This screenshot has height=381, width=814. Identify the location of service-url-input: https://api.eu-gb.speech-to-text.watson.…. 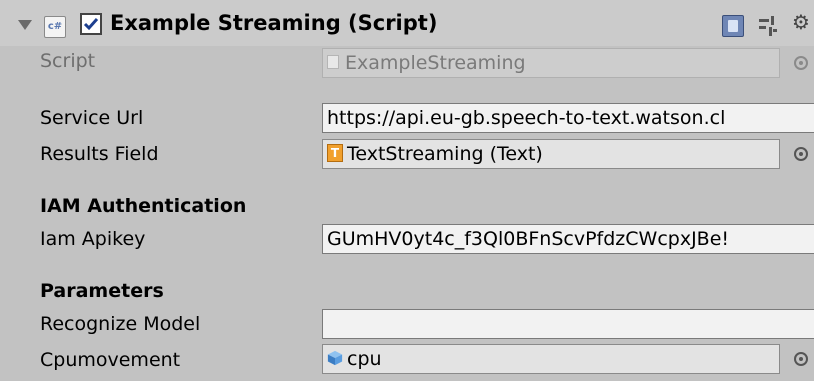
(568, 118).